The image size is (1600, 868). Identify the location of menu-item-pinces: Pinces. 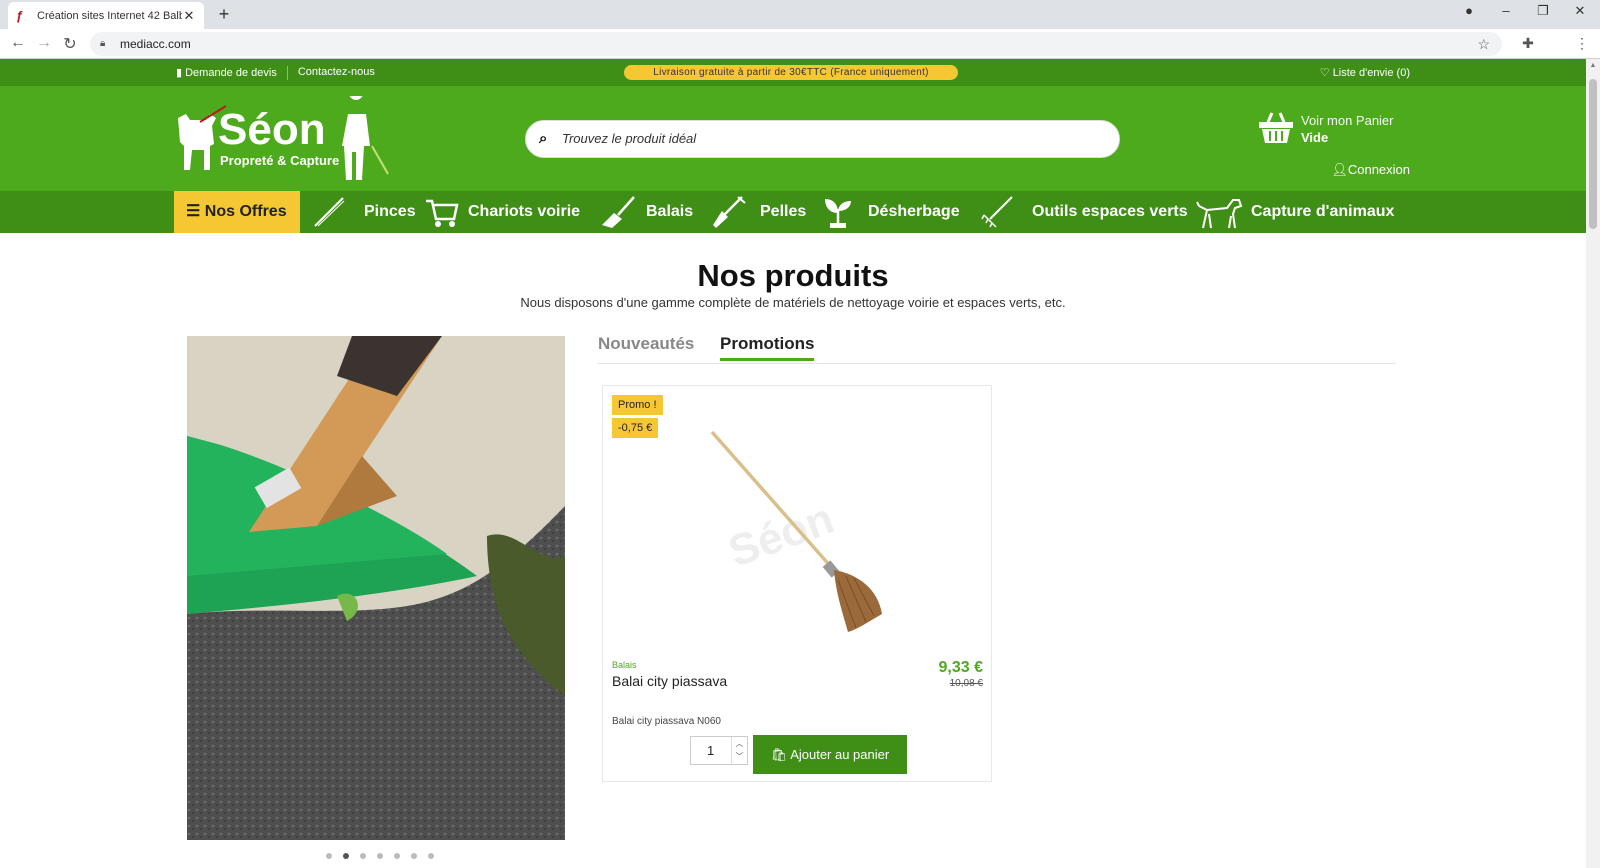
(364, 212).